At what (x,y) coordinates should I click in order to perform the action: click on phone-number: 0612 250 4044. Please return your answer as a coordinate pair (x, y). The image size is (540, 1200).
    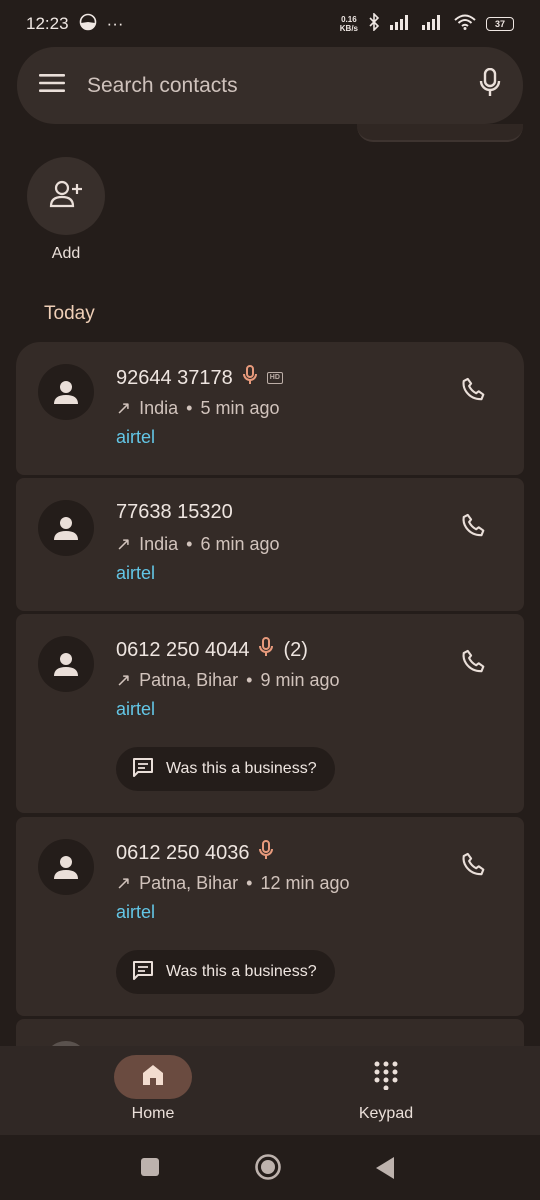
    Looking at the image, I should click on (183, 649).